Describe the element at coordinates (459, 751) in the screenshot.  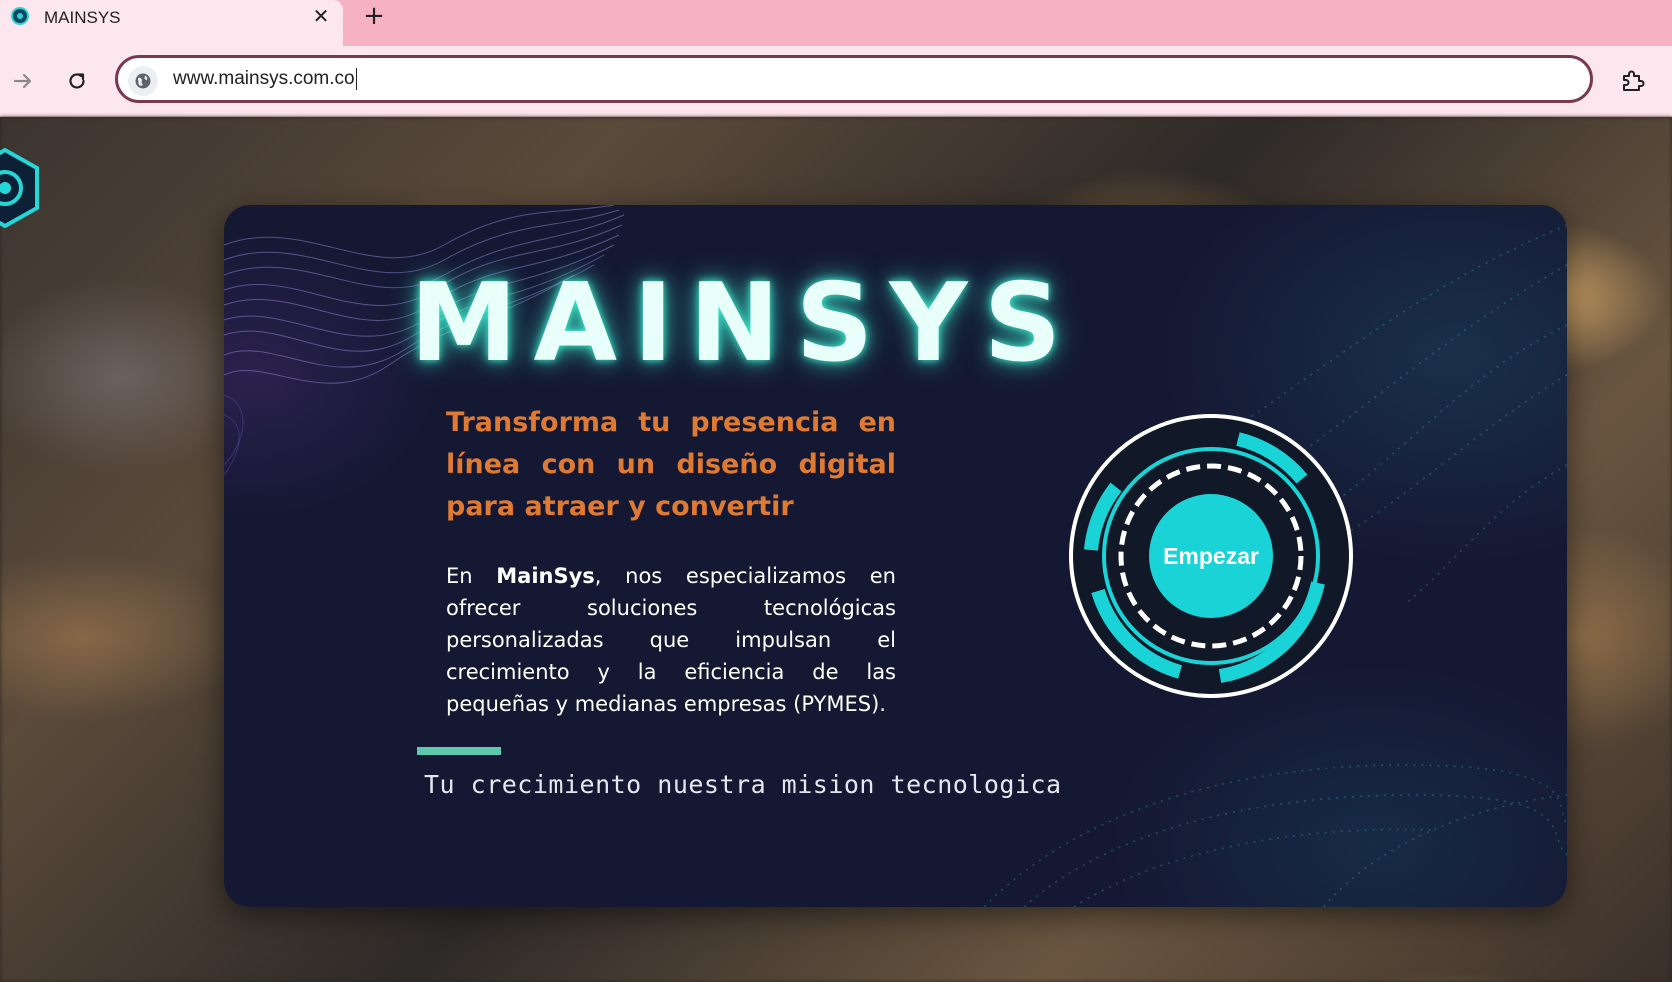
I see `accent-bar` at that location.